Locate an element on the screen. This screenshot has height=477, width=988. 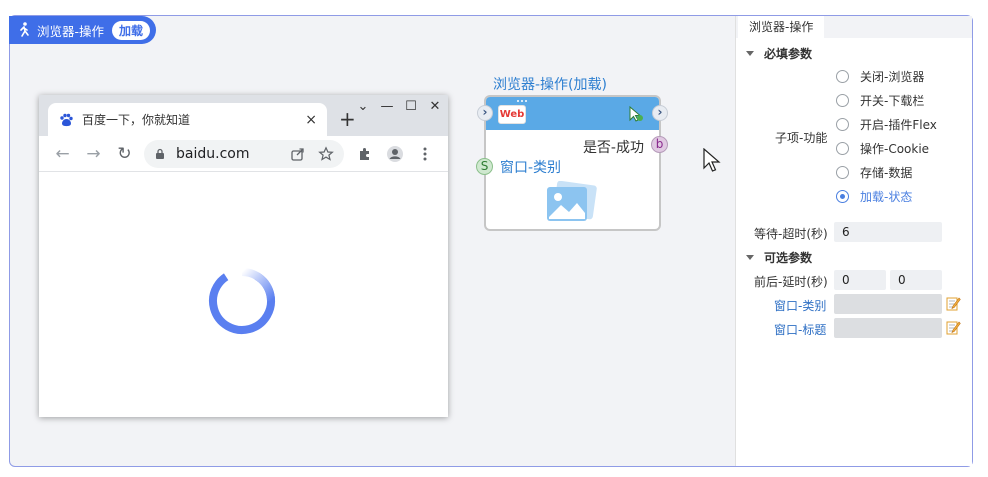
option-close-browser: 关闭-浏览器 is located at coordinates (880, 76).